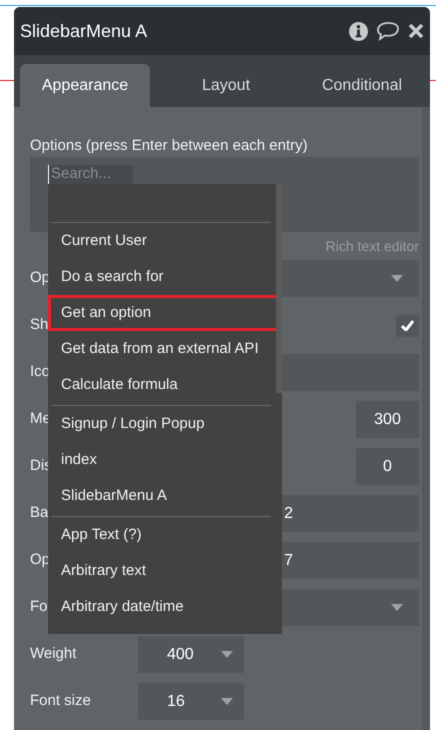 The width and height of the screenshot is (436, 730). I want to click on field-label: Fo, so click(39, 607).